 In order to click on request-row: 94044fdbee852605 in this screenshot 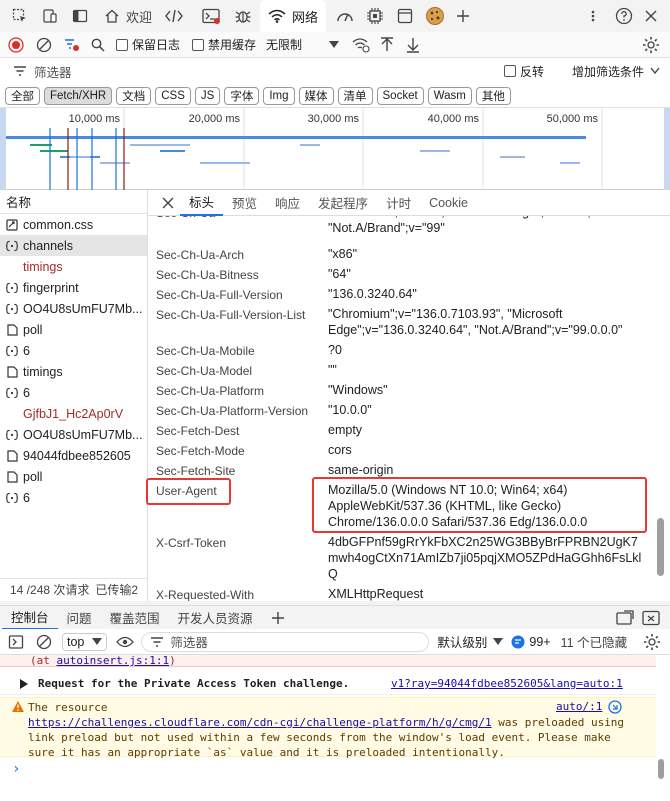, I will do `click(73, 455)`.